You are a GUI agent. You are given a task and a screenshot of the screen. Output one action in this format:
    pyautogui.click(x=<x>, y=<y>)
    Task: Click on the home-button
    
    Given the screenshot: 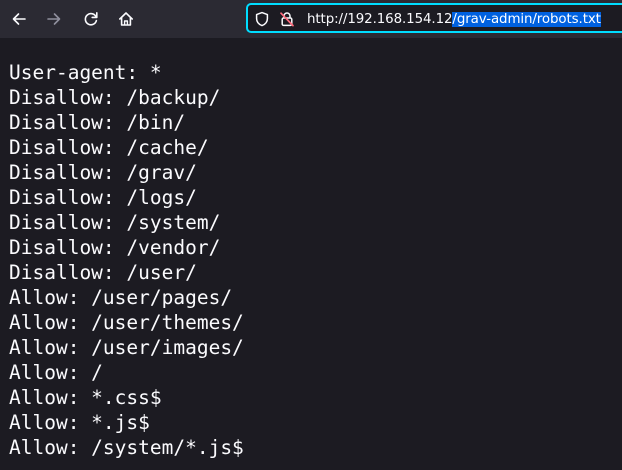 What is the action you would take?
    pyautogui.click(x=126, y=19)
    